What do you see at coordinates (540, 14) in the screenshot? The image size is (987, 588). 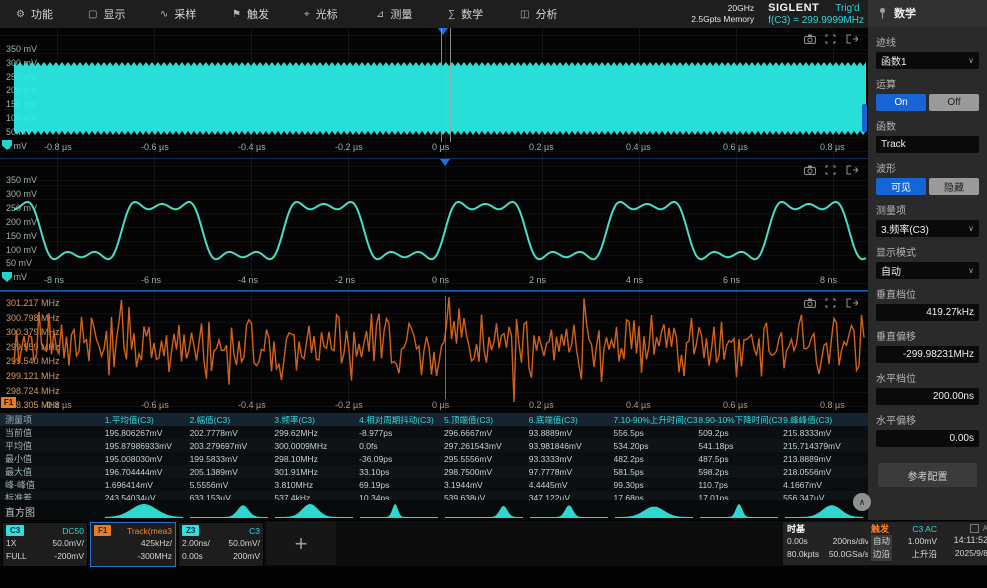 I see `menu-item-analysis: ◫ 分析` at bounding box center [540, 14].